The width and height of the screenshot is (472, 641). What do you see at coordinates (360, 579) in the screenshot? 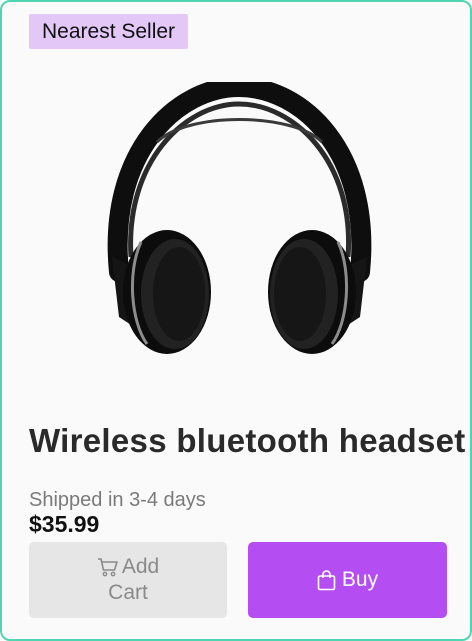
I see `buy-label: Buy` at bounding box center [360, 579].